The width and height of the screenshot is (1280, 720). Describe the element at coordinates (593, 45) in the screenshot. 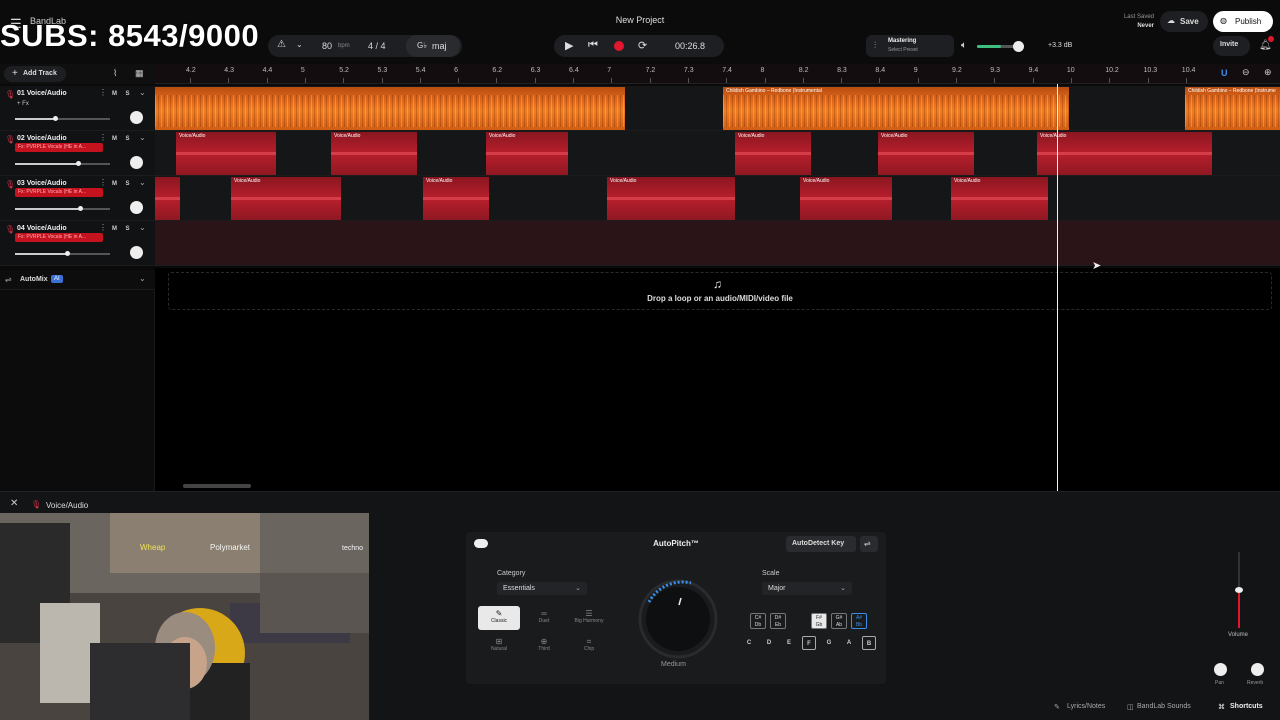

I see `rewind-icon: ⏮` at that location.